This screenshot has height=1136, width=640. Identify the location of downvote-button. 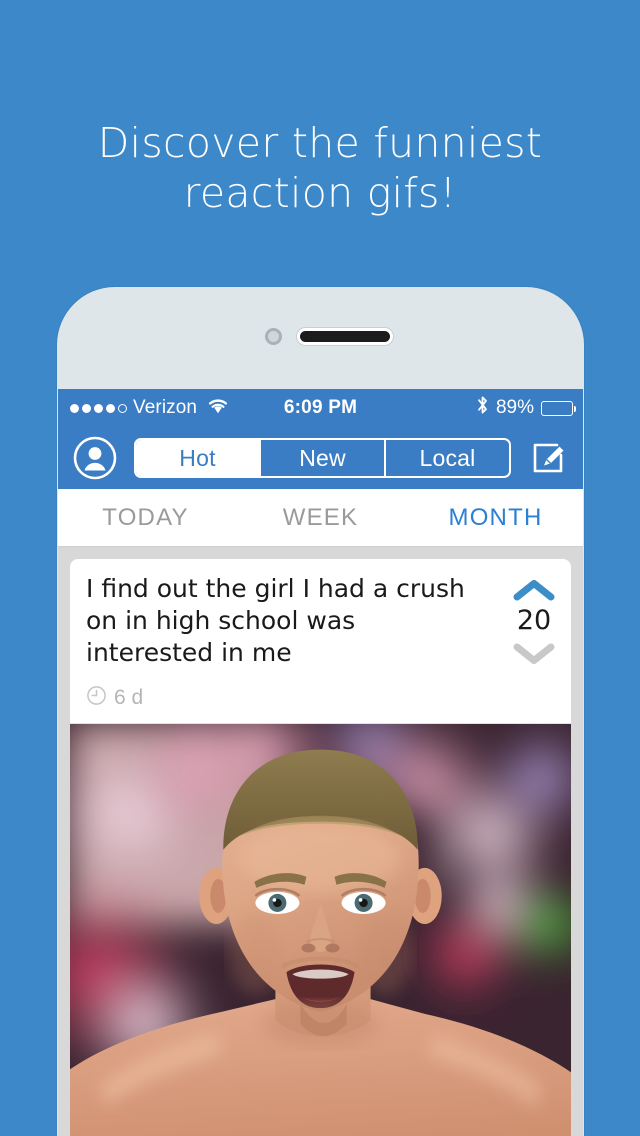
(534, 653).